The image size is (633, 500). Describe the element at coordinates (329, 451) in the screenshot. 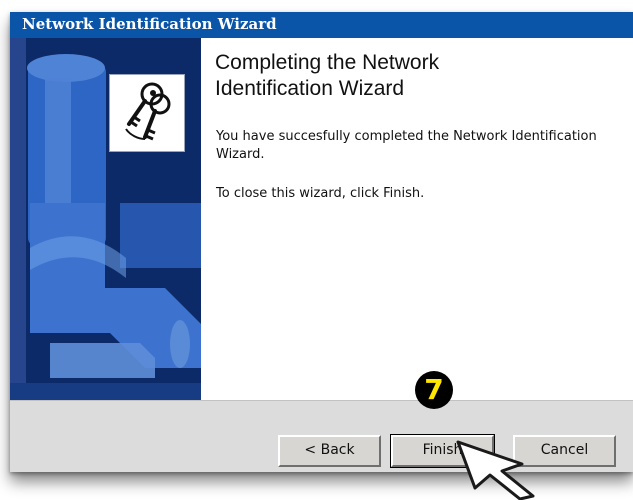

I see `back-button: < Back` at that location.